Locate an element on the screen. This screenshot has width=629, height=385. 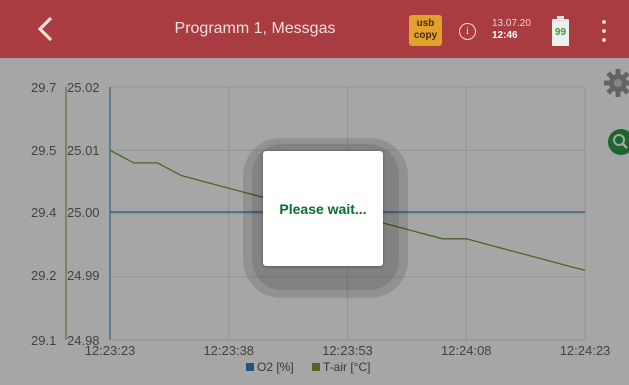
usb-label: usb is located at coordinates (425, 23).